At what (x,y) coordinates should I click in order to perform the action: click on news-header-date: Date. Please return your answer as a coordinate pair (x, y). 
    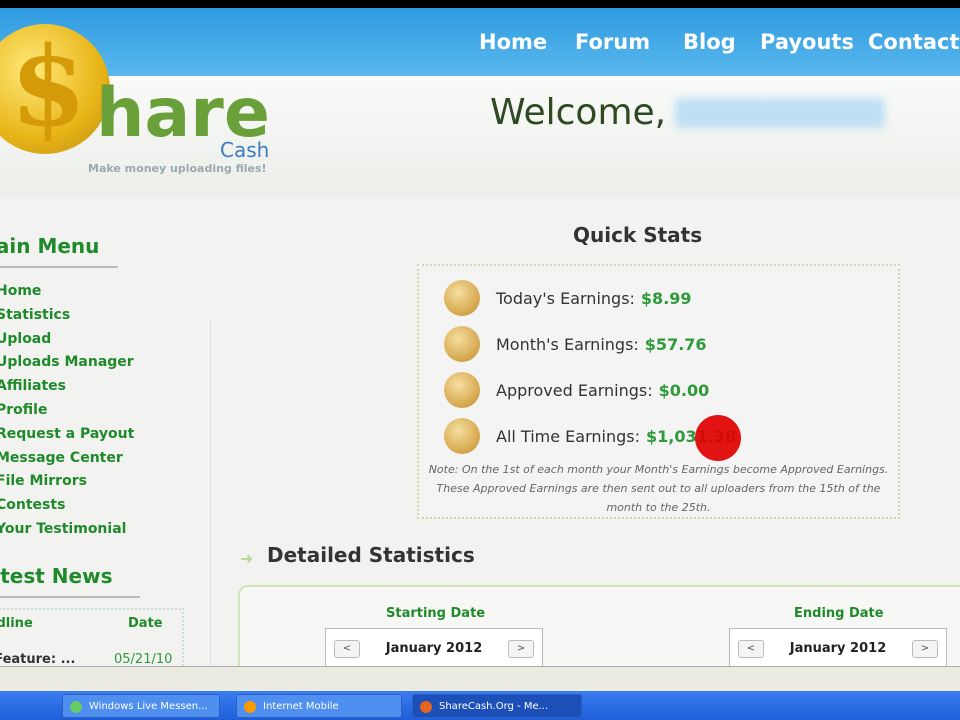
    Looking at the image, I should click on (145, 623).